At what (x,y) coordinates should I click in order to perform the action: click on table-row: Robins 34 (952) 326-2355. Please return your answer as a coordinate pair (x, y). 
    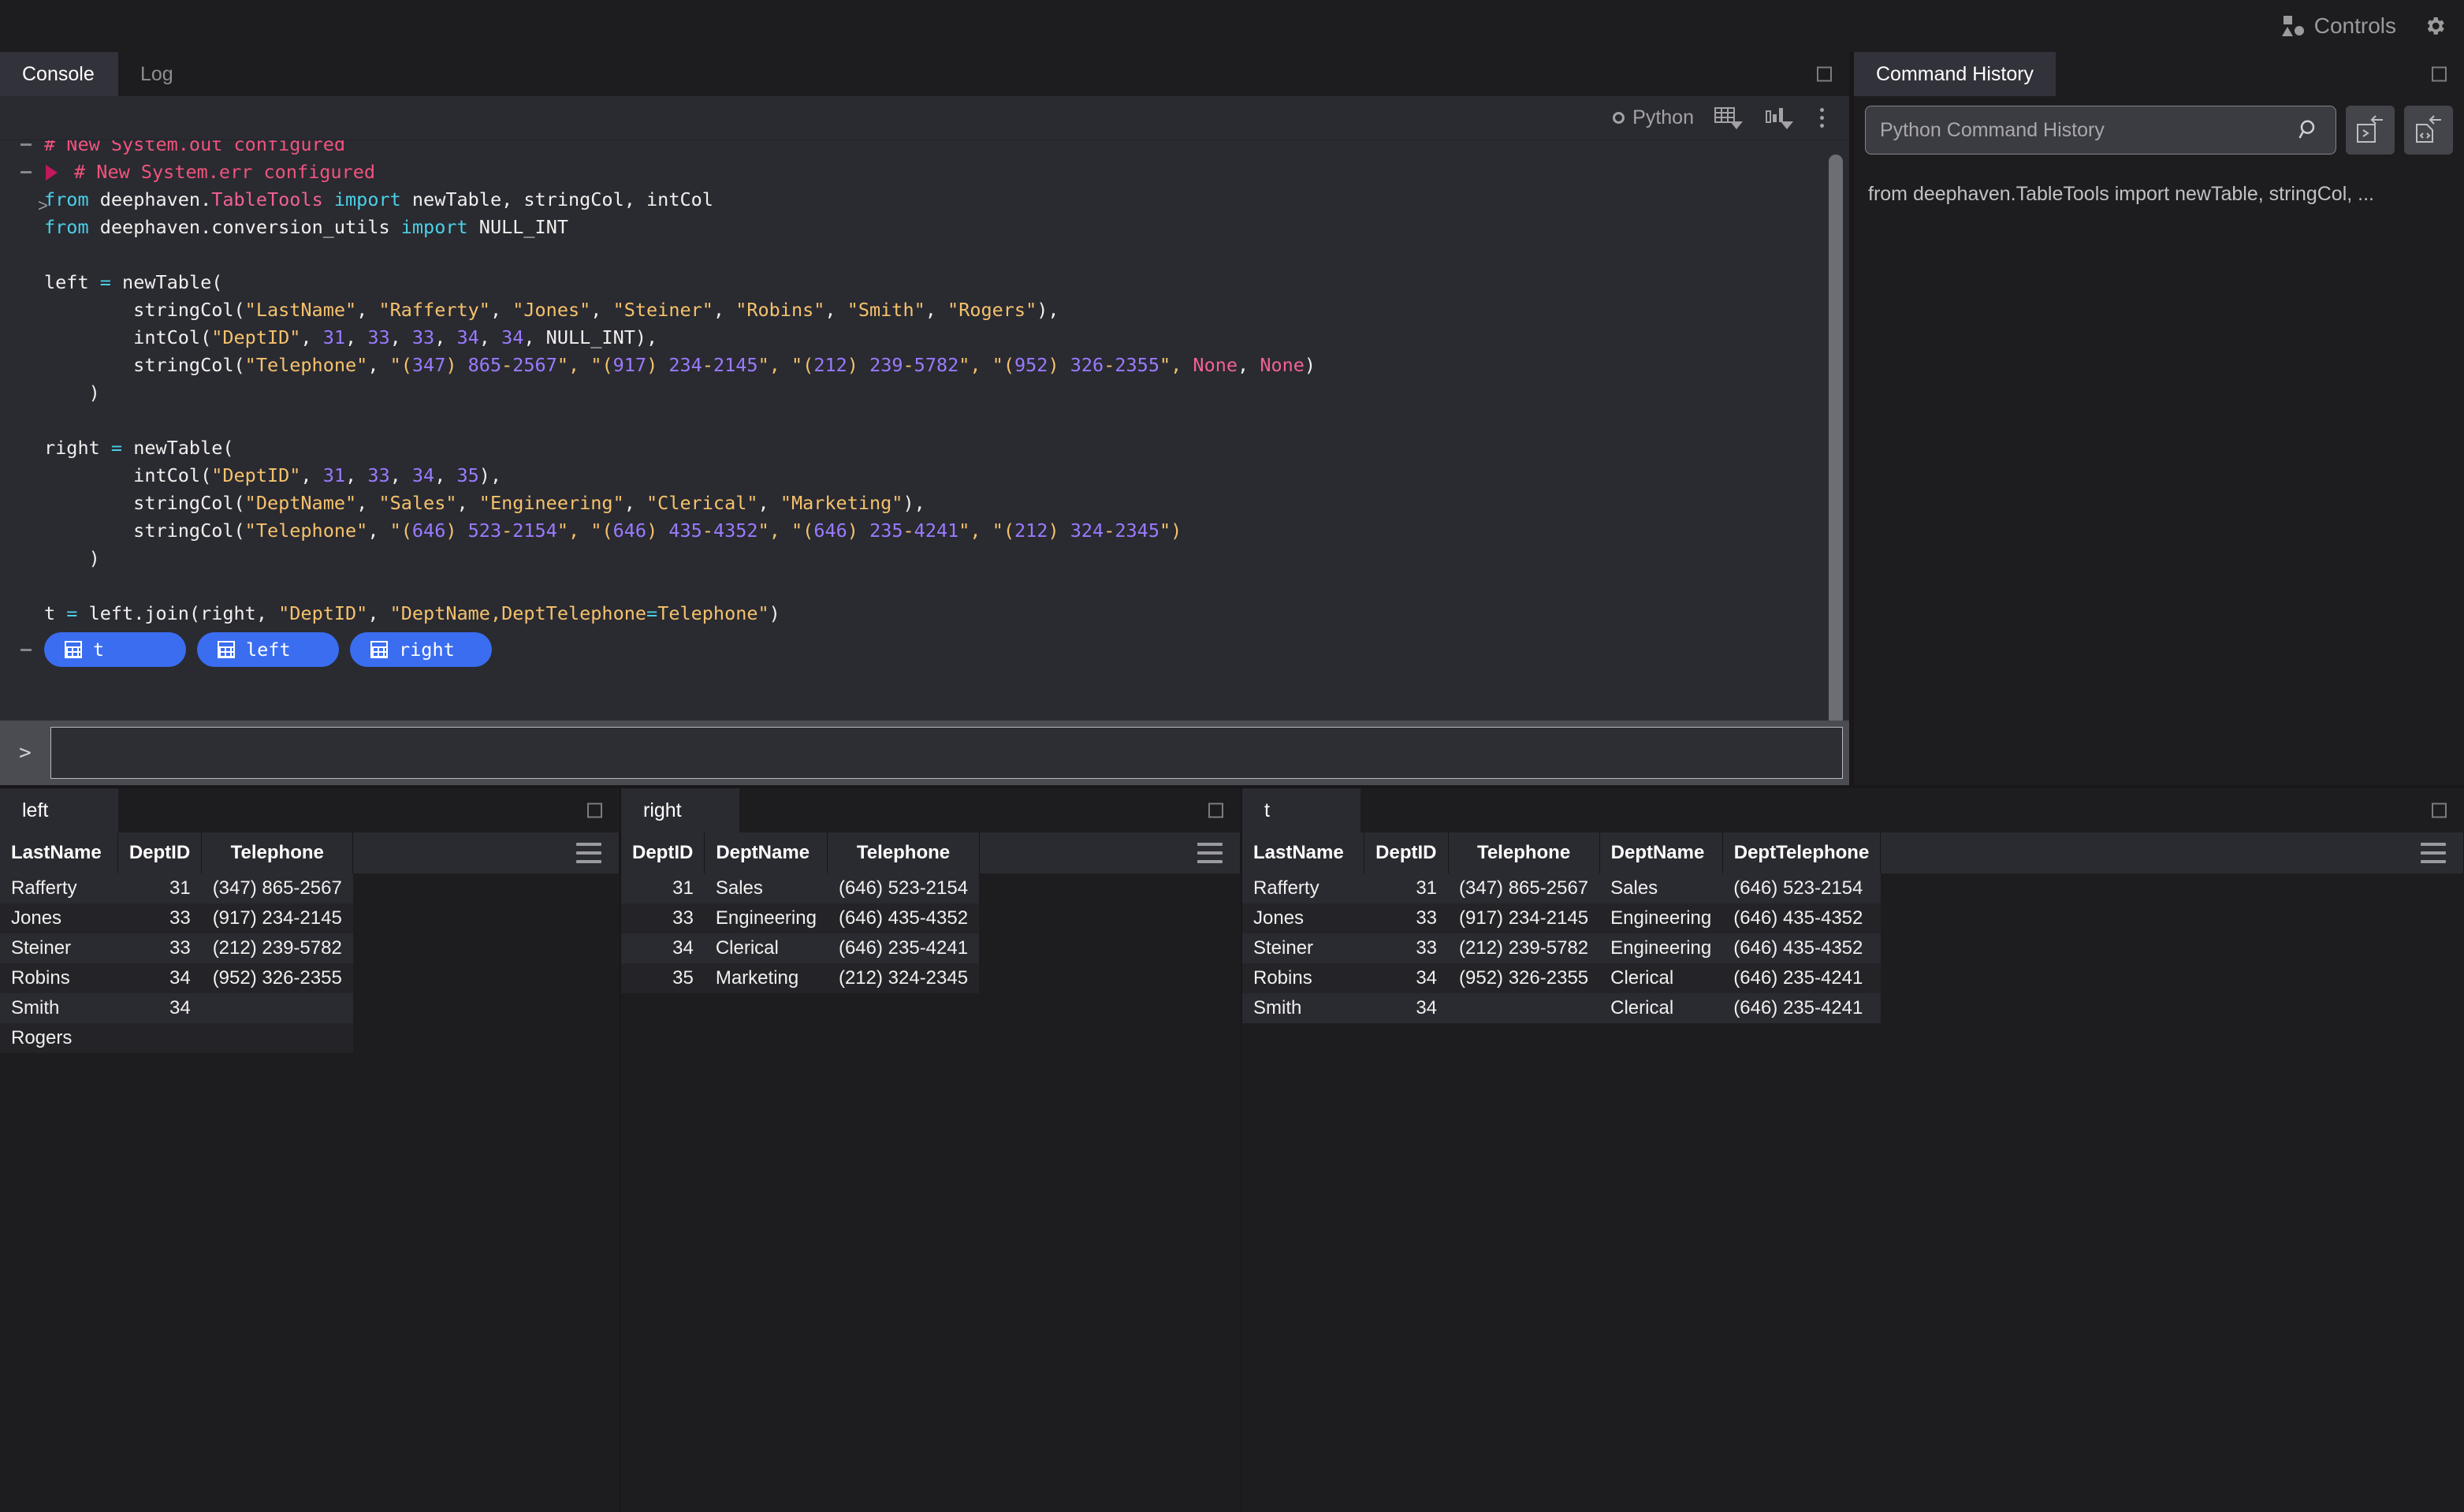
    Looking at the image, I should click on (310, 978).